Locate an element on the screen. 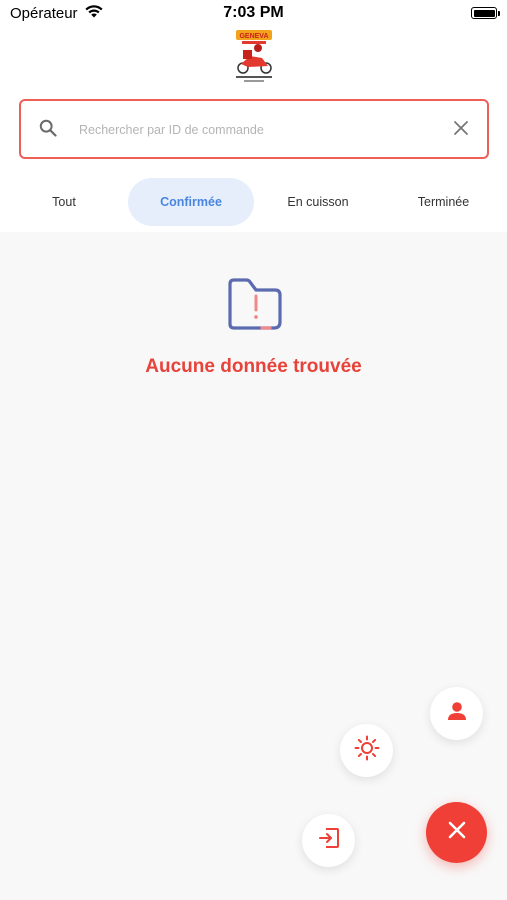  logout-icon is located at coordinates (329, 840).